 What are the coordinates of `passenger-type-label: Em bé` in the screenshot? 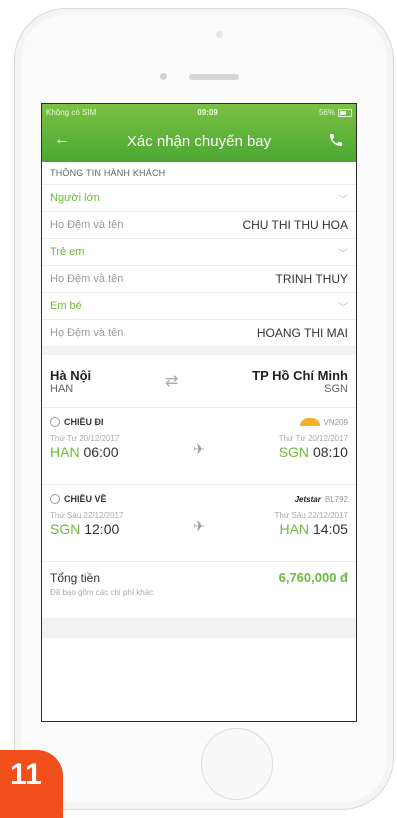 It's located at (66, 306).